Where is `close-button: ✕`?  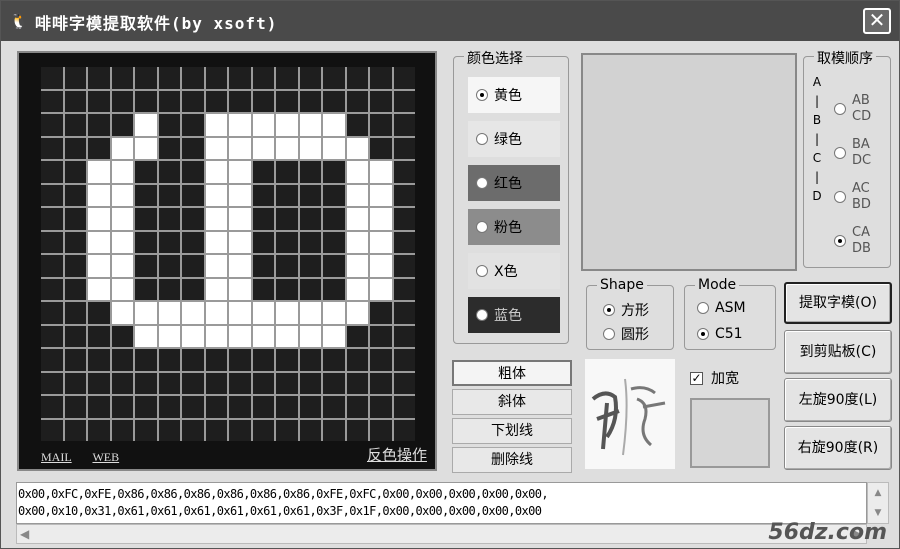 close-button: ✕ is located at coordinates (877, 21).